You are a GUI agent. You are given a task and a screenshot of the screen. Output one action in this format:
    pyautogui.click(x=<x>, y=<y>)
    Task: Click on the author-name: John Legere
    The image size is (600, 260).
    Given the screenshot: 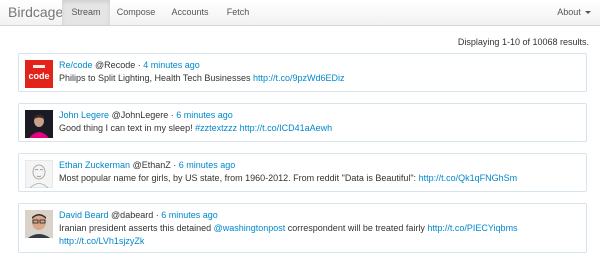 What is the action you would take?
    pyautogui.click(x=84, y=115)
    